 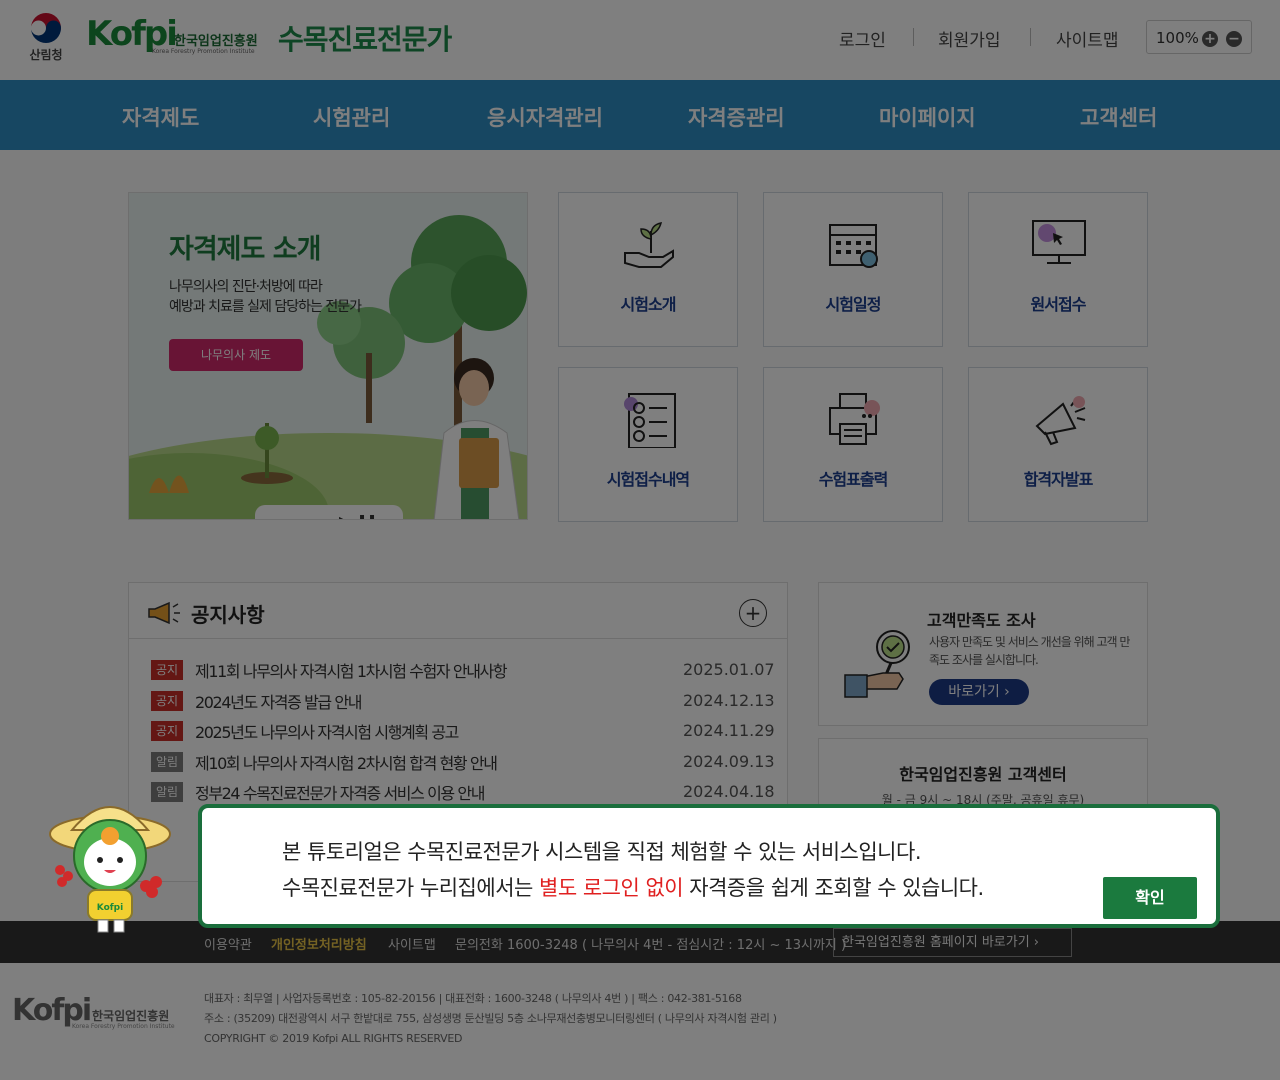 What do you see at coordinates (411, 888) in the screenshot?
I see `modal-text: 수목진료전문가 누리집에서는` at bounding box center [411, 888].